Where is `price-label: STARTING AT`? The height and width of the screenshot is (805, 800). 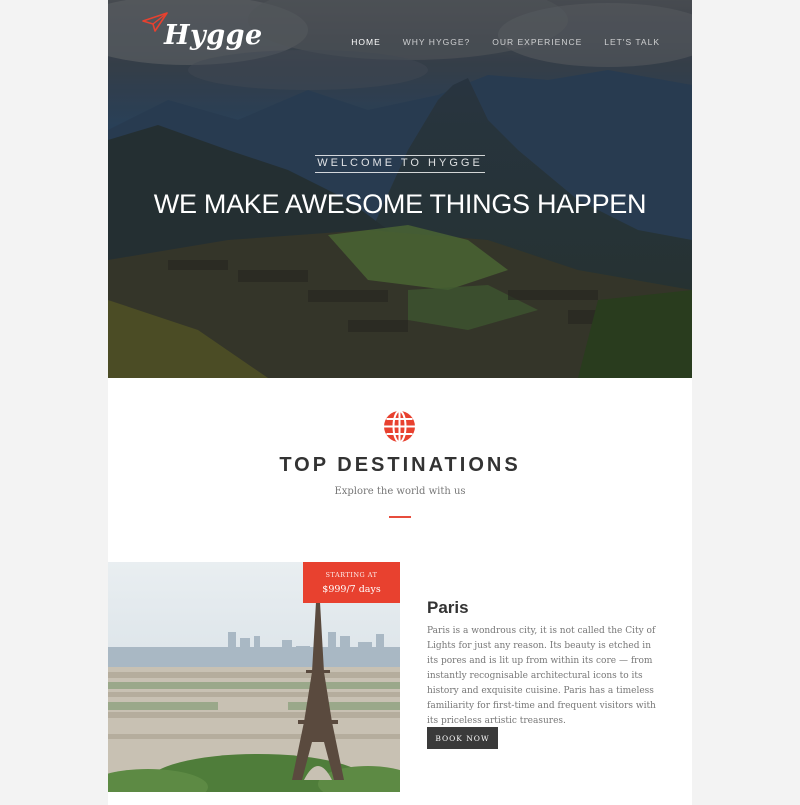 price-label: STARTING AT is located at coordinates (351, 575).